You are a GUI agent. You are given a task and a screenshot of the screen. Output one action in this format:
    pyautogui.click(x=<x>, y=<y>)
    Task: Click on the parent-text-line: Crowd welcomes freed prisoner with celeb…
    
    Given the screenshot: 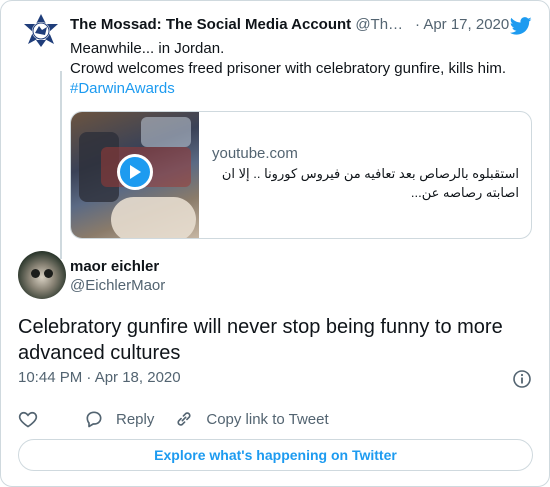 What is the action you would take?
    pyautogui.click(x=288, y=68)
    